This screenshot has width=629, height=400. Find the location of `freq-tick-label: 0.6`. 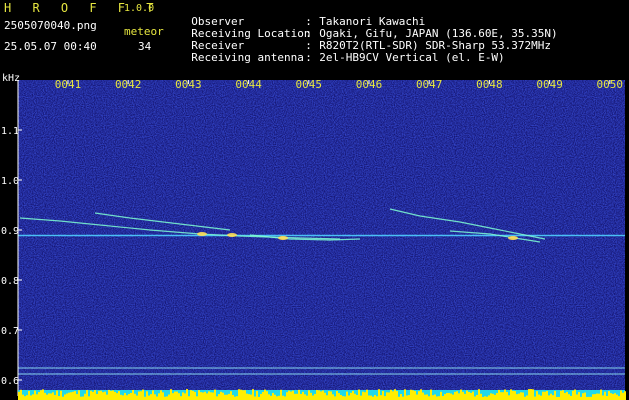

freq-tick-label: 0.6 is located at coordinates (10, 381).